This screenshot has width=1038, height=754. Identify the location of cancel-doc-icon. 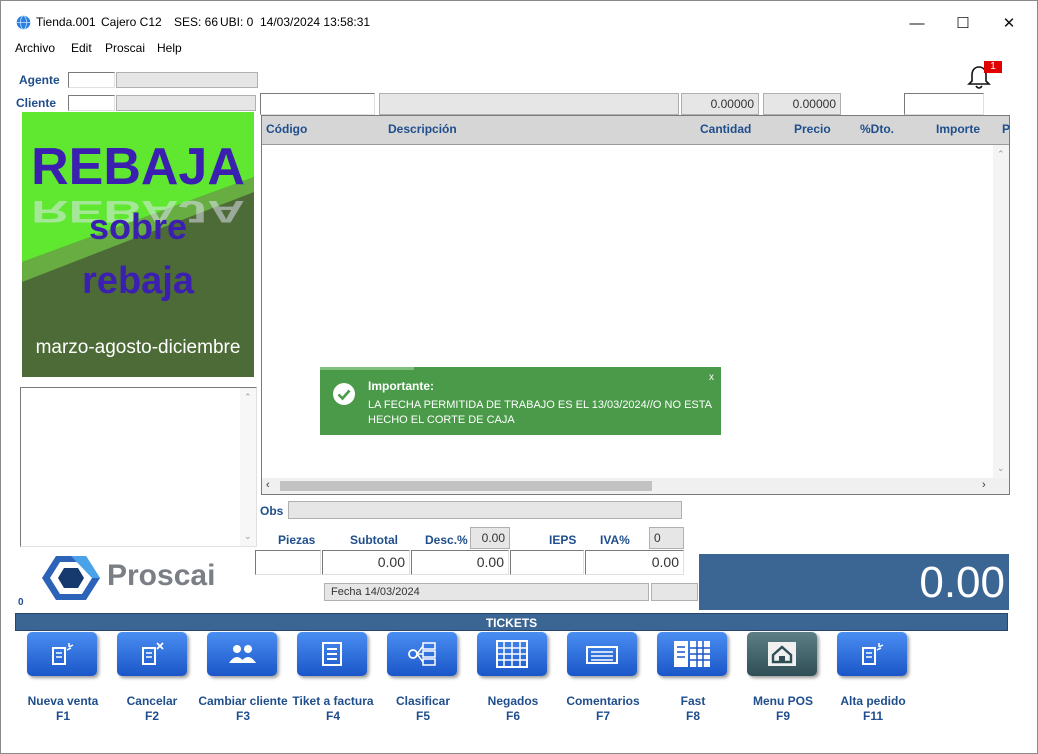
(153, 653).